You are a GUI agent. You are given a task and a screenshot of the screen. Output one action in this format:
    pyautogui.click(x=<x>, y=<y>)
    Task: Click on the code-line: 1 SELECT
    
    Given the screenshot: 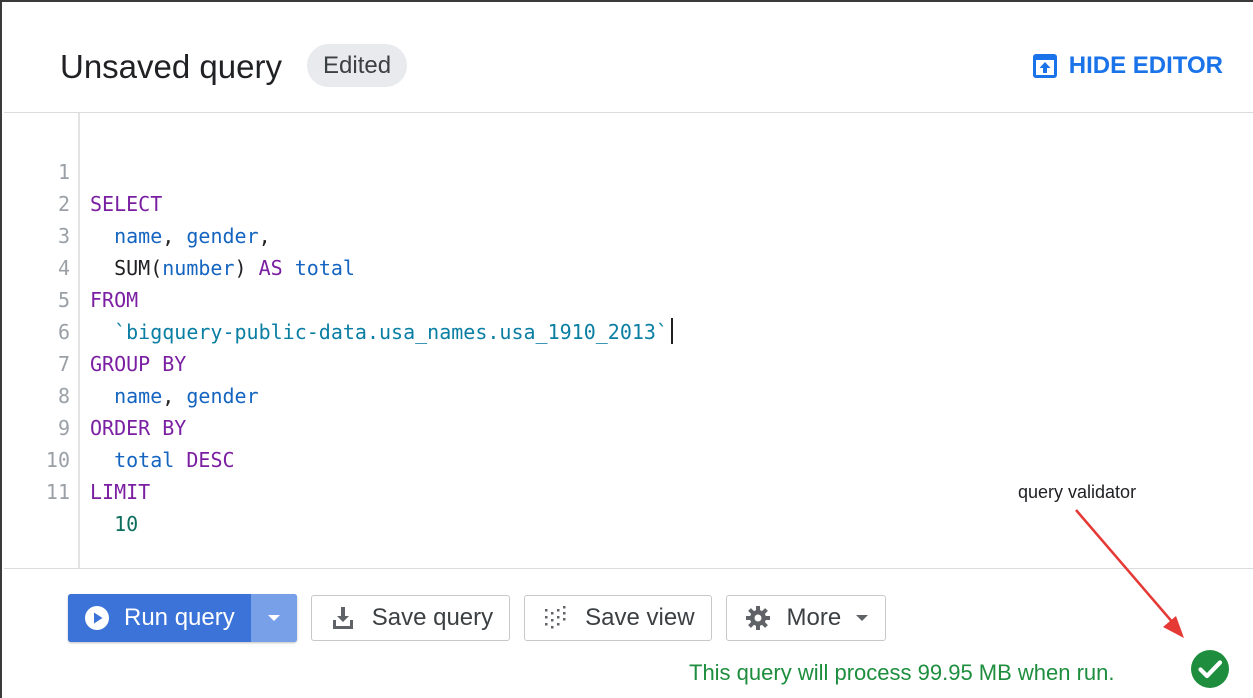 What is the action you would take?
    pyautogui.click(x=624, y=170)
    